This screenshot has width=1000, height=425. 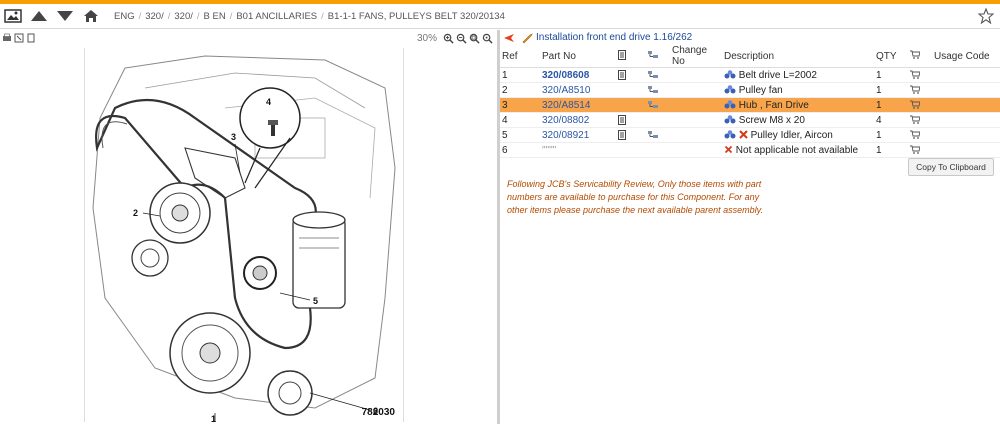 I want to click on row-description: Pulley fan, so click(x=760, y=90).